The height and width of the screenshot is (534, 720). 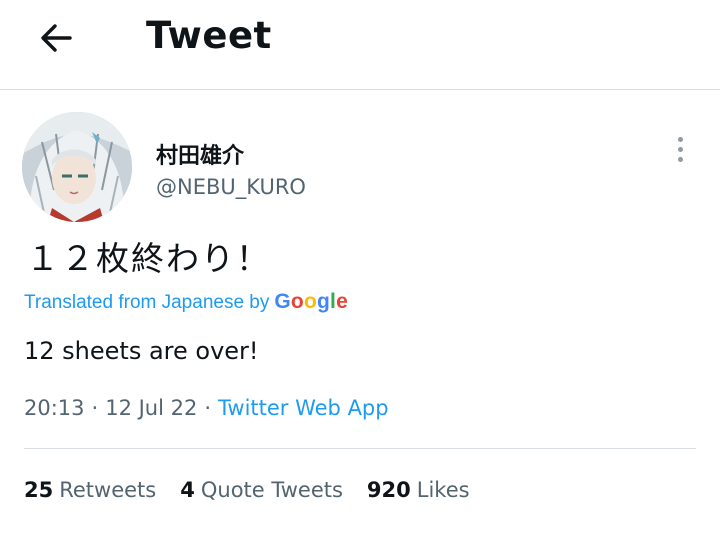 I want to click on translated-text: 12 sheets are over!, so click(x=141, y=351).